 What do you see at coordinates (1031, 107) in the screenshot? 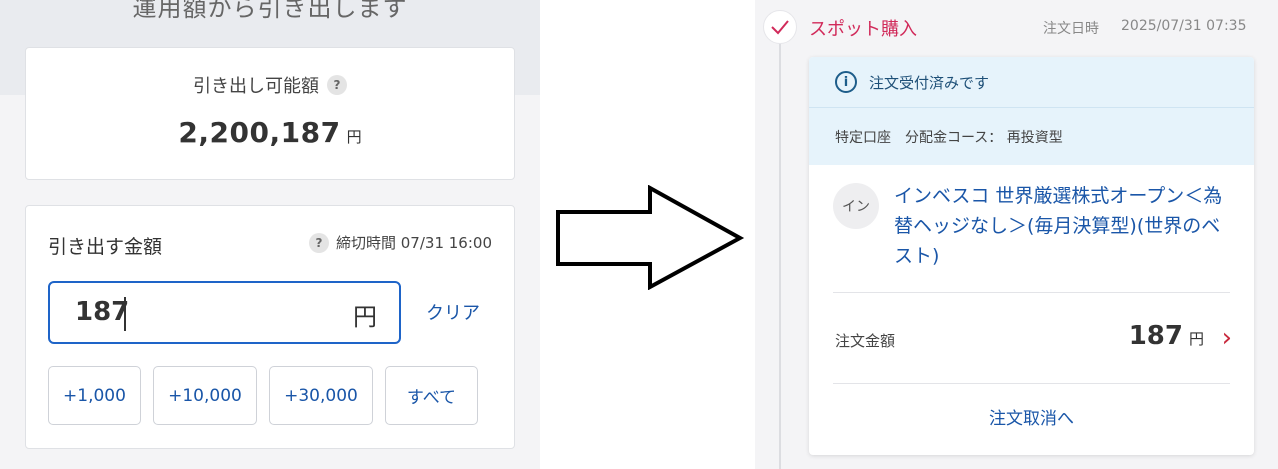
I see `notice-divider` at bounding box center [1031, 107].